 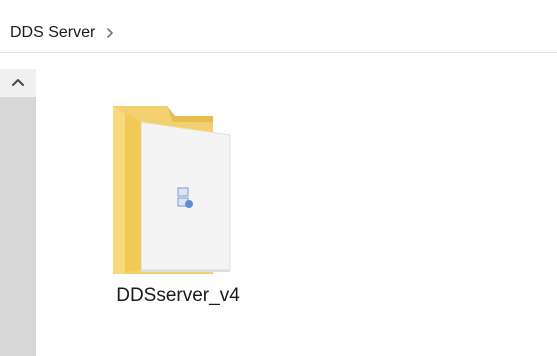 What do you see at coordinates (178, 295) in the screenshot?
I see `file-name: DDSserver_v4` at bounding box center [178, 295].